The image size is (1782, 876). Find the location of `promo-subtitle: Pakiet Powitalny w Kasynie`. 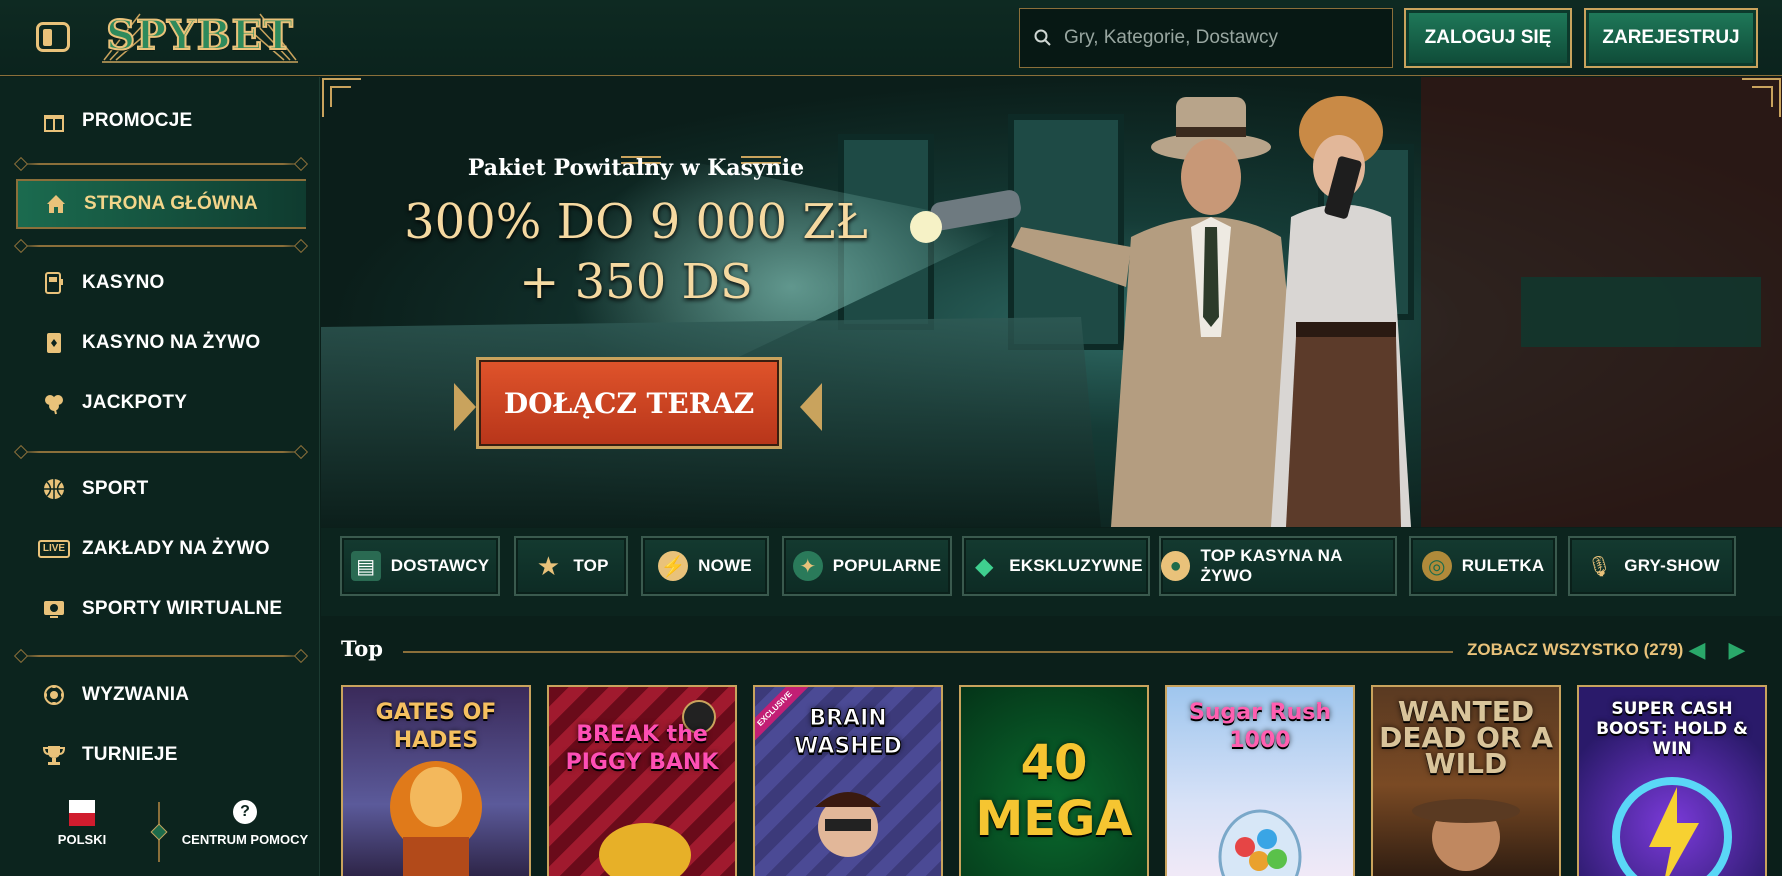

promo-subtitle: Pakiet Powitalny w Kasynie is located at coordinates (636, 168).